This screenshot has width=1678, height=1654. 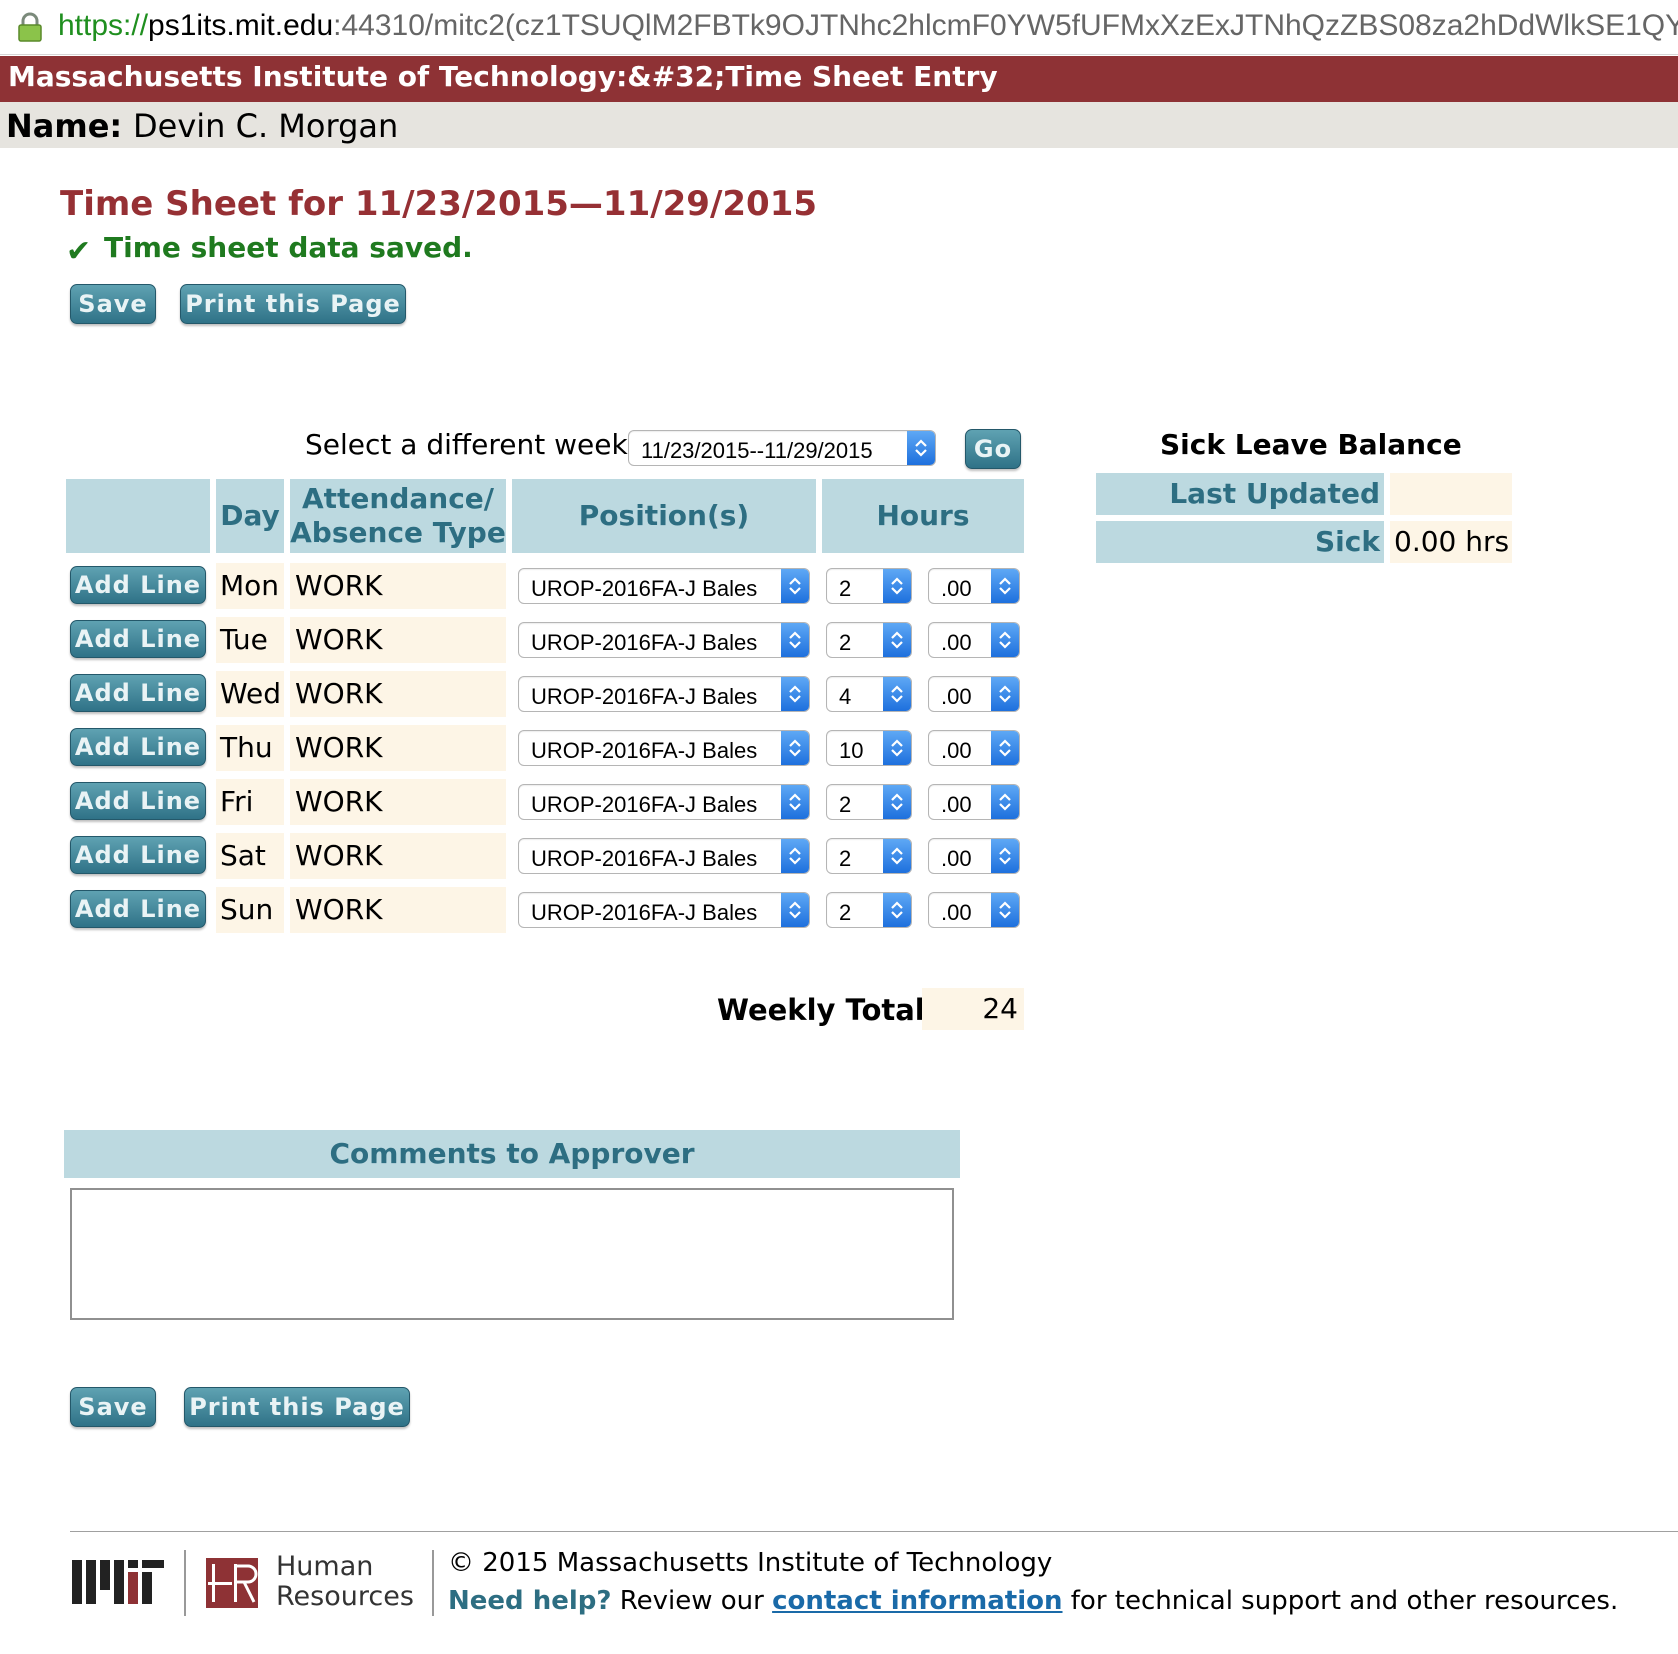 I want to click on comments-textarea, so click(x=512, y=1254).